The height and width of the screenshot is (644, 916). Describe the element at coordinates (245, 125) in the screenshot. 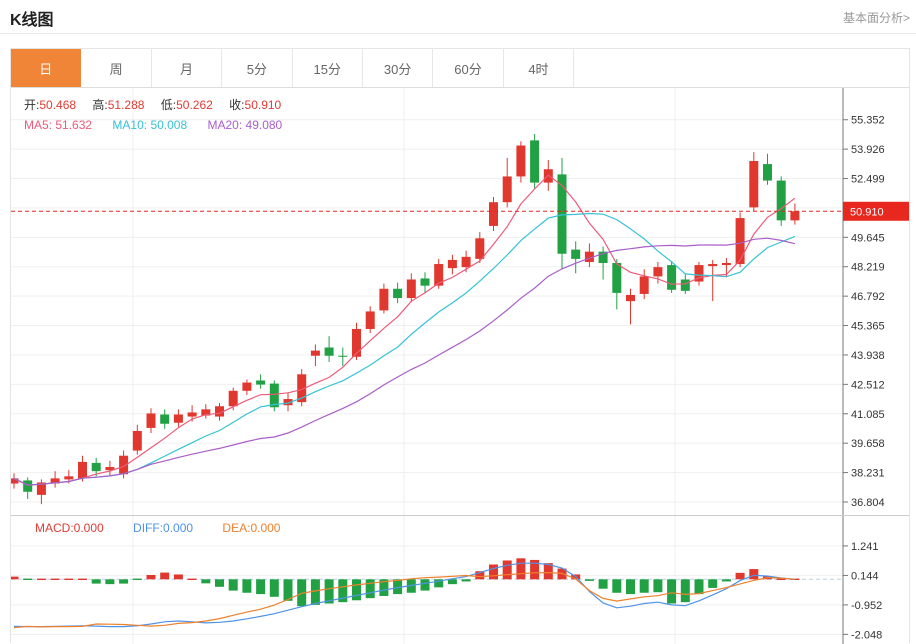

I see `ma20-readout: MA20: 49.080` at that location.